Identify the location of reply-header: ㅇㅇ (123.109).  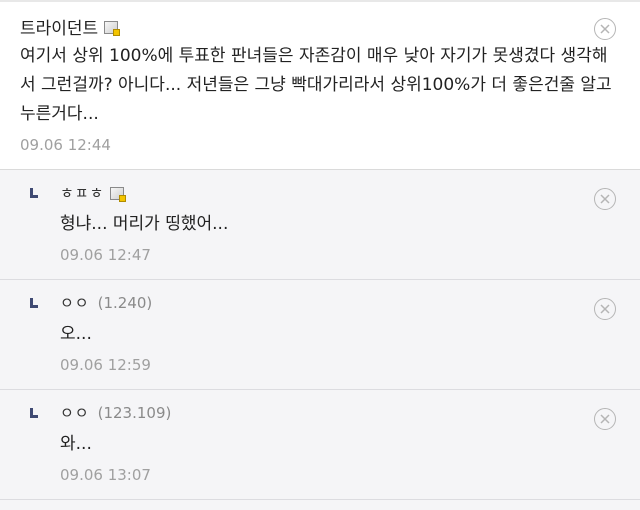
(115, 412).